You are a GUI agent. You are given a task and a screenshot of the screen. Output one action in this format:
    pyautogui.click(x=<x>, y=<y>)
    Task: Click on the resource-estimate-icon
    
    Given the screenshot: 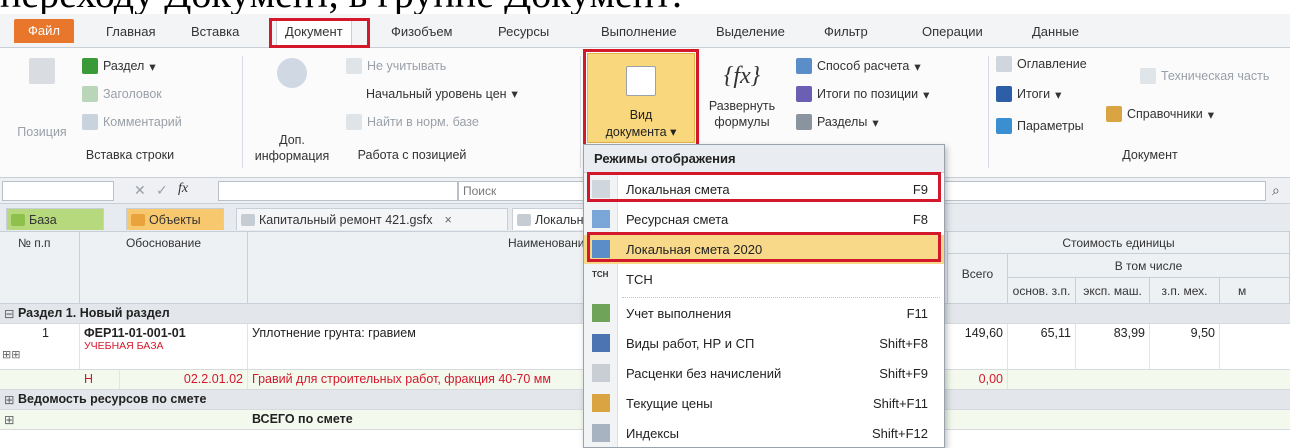 What is the action you would take?
    pyautogui.click(x=601, y=219)
    